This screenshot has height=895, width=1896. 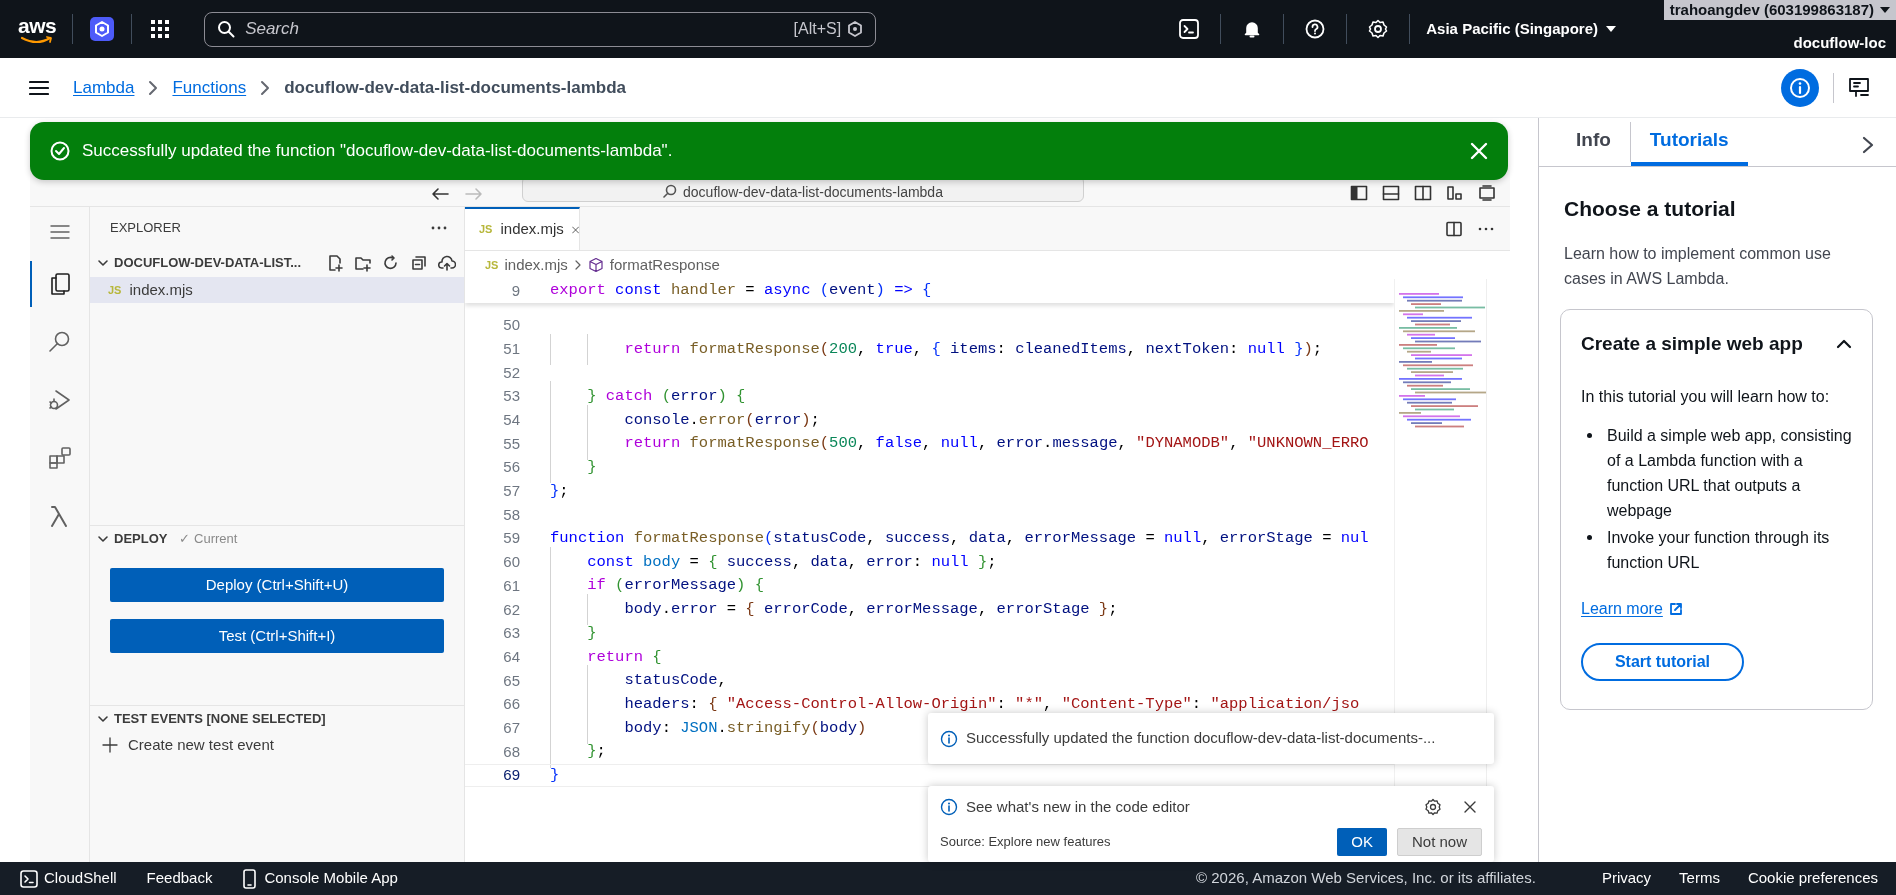 What do you see at coordinates (335, 263) in the screenshot?
I see `new-file-icon` at bounding box center [335, 263].